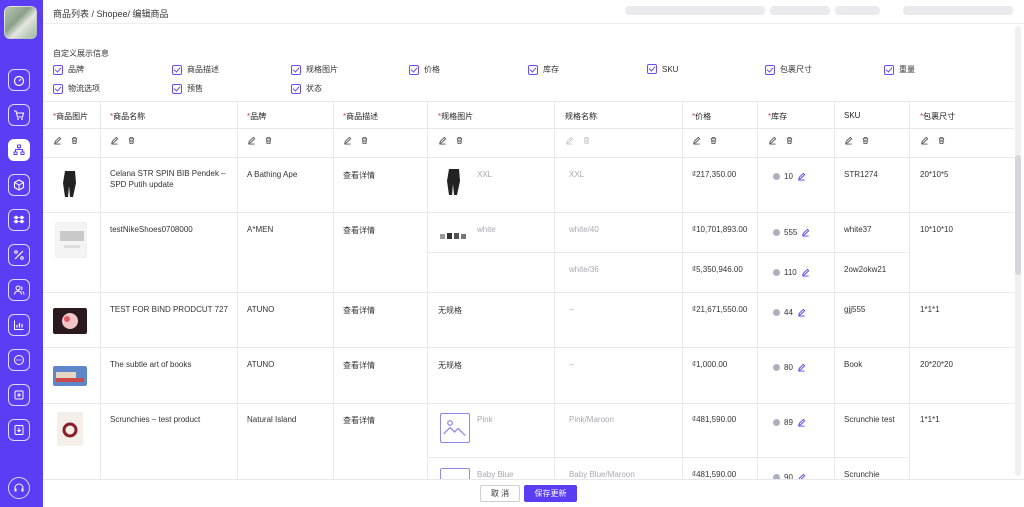 The image size is (1024, 507). Describe the element at coordinates (19, 360) in the screenshot. I see `chat-icon` at that location.